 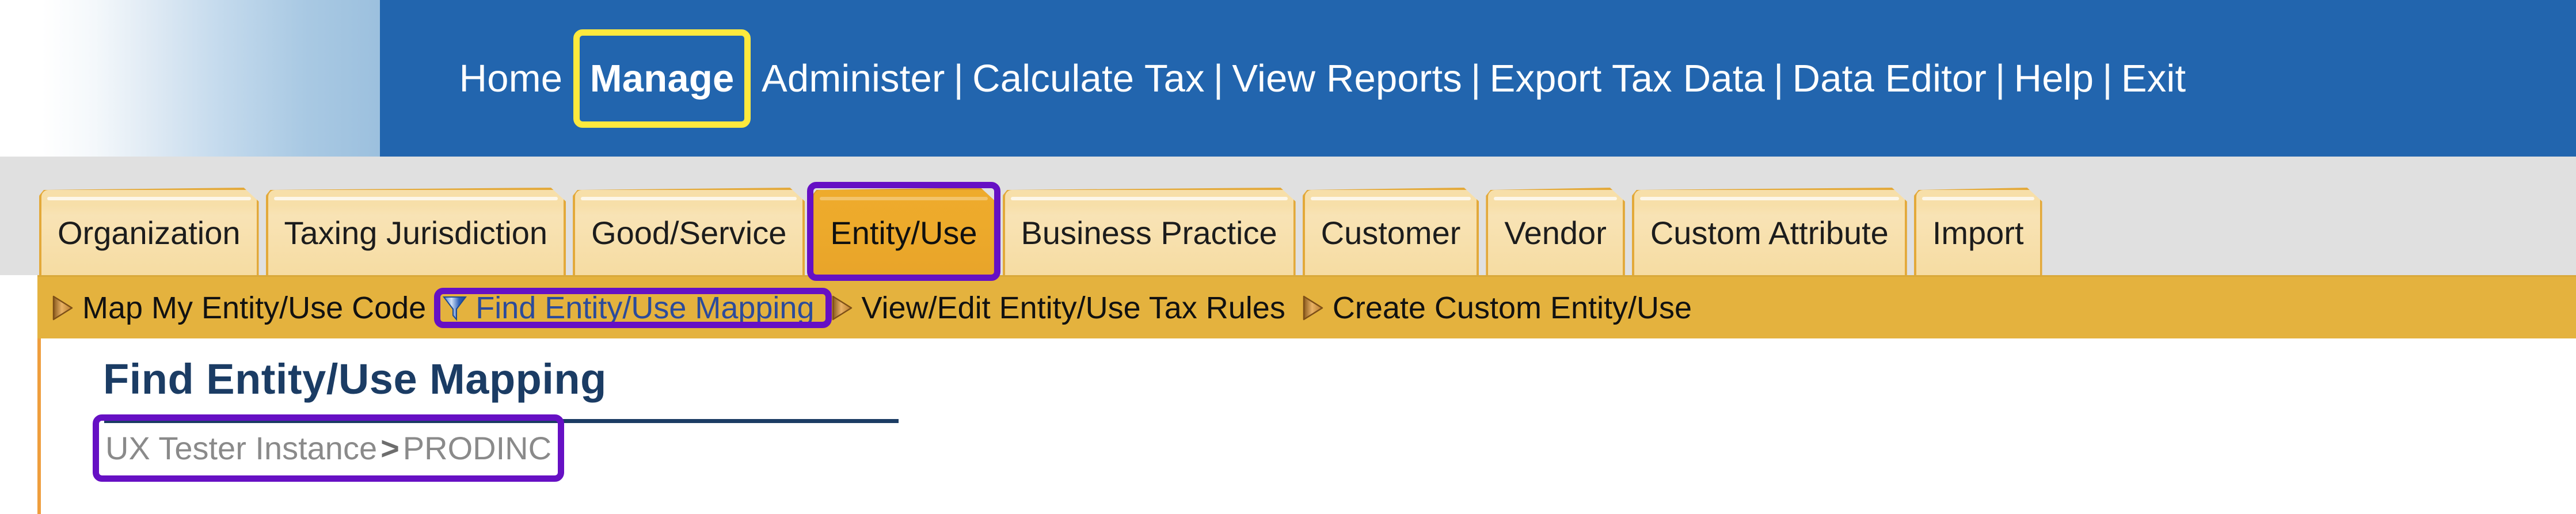 What do you see at coordinates (511, 78) in the screenshot?
I see `nav-item-home: Home` at bounding box center [511, 78].